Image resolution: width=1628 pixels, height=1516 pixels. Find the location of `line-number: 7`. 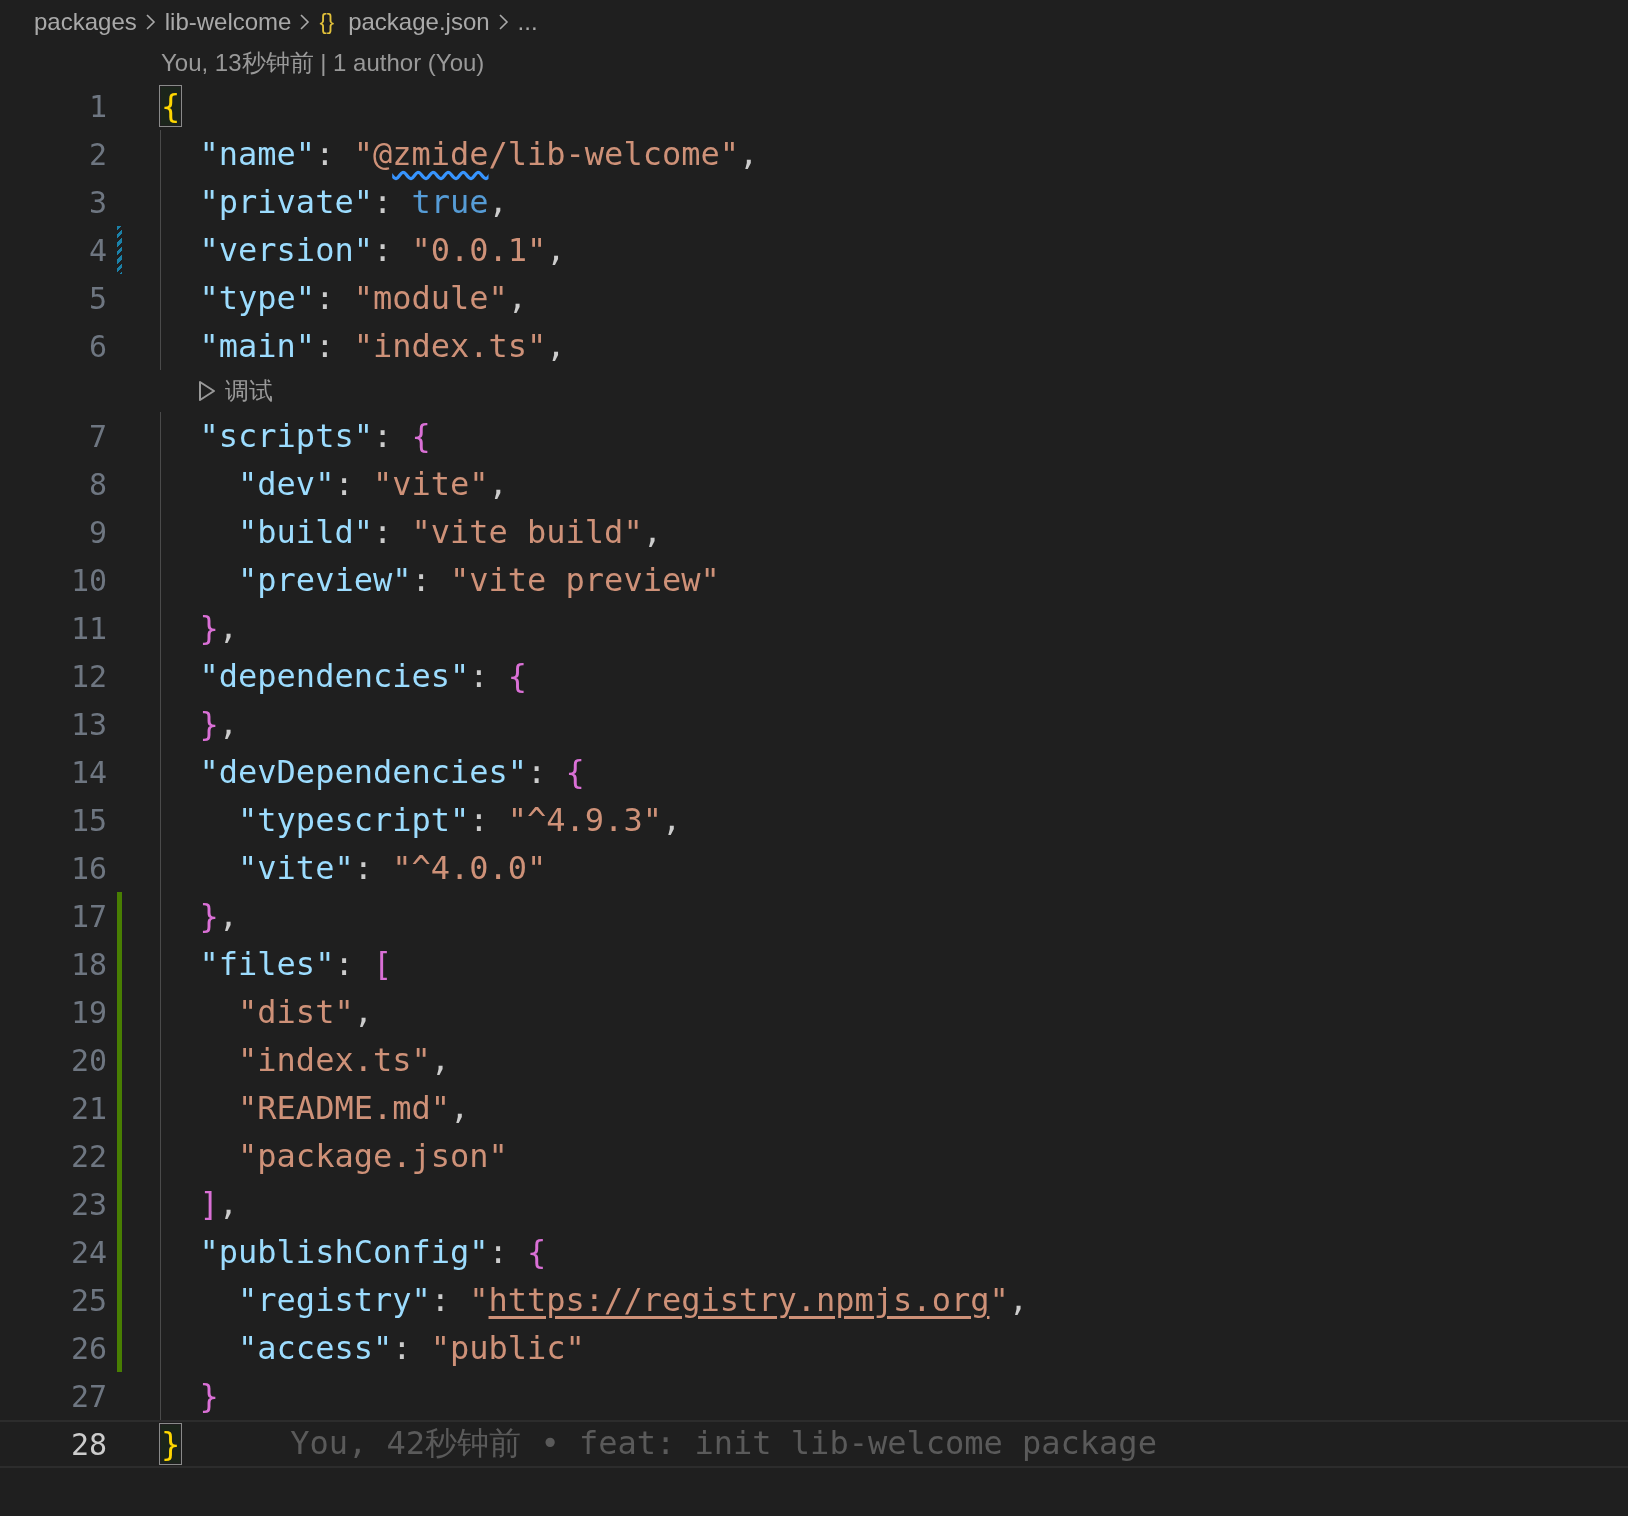

line-number: 7 is located at coordinates (97, 436).